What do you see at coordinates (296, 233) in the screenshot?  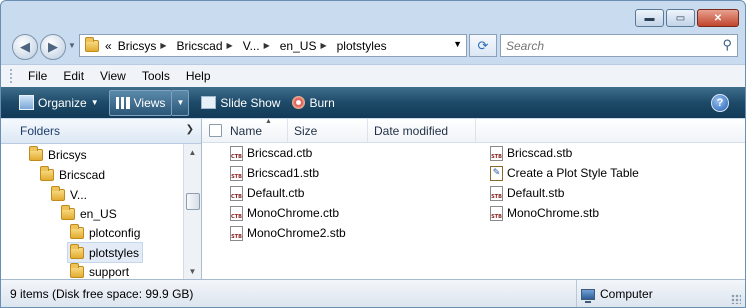 I see `file-name: MonoChrome2.stb` at bounding box center [296, 233].